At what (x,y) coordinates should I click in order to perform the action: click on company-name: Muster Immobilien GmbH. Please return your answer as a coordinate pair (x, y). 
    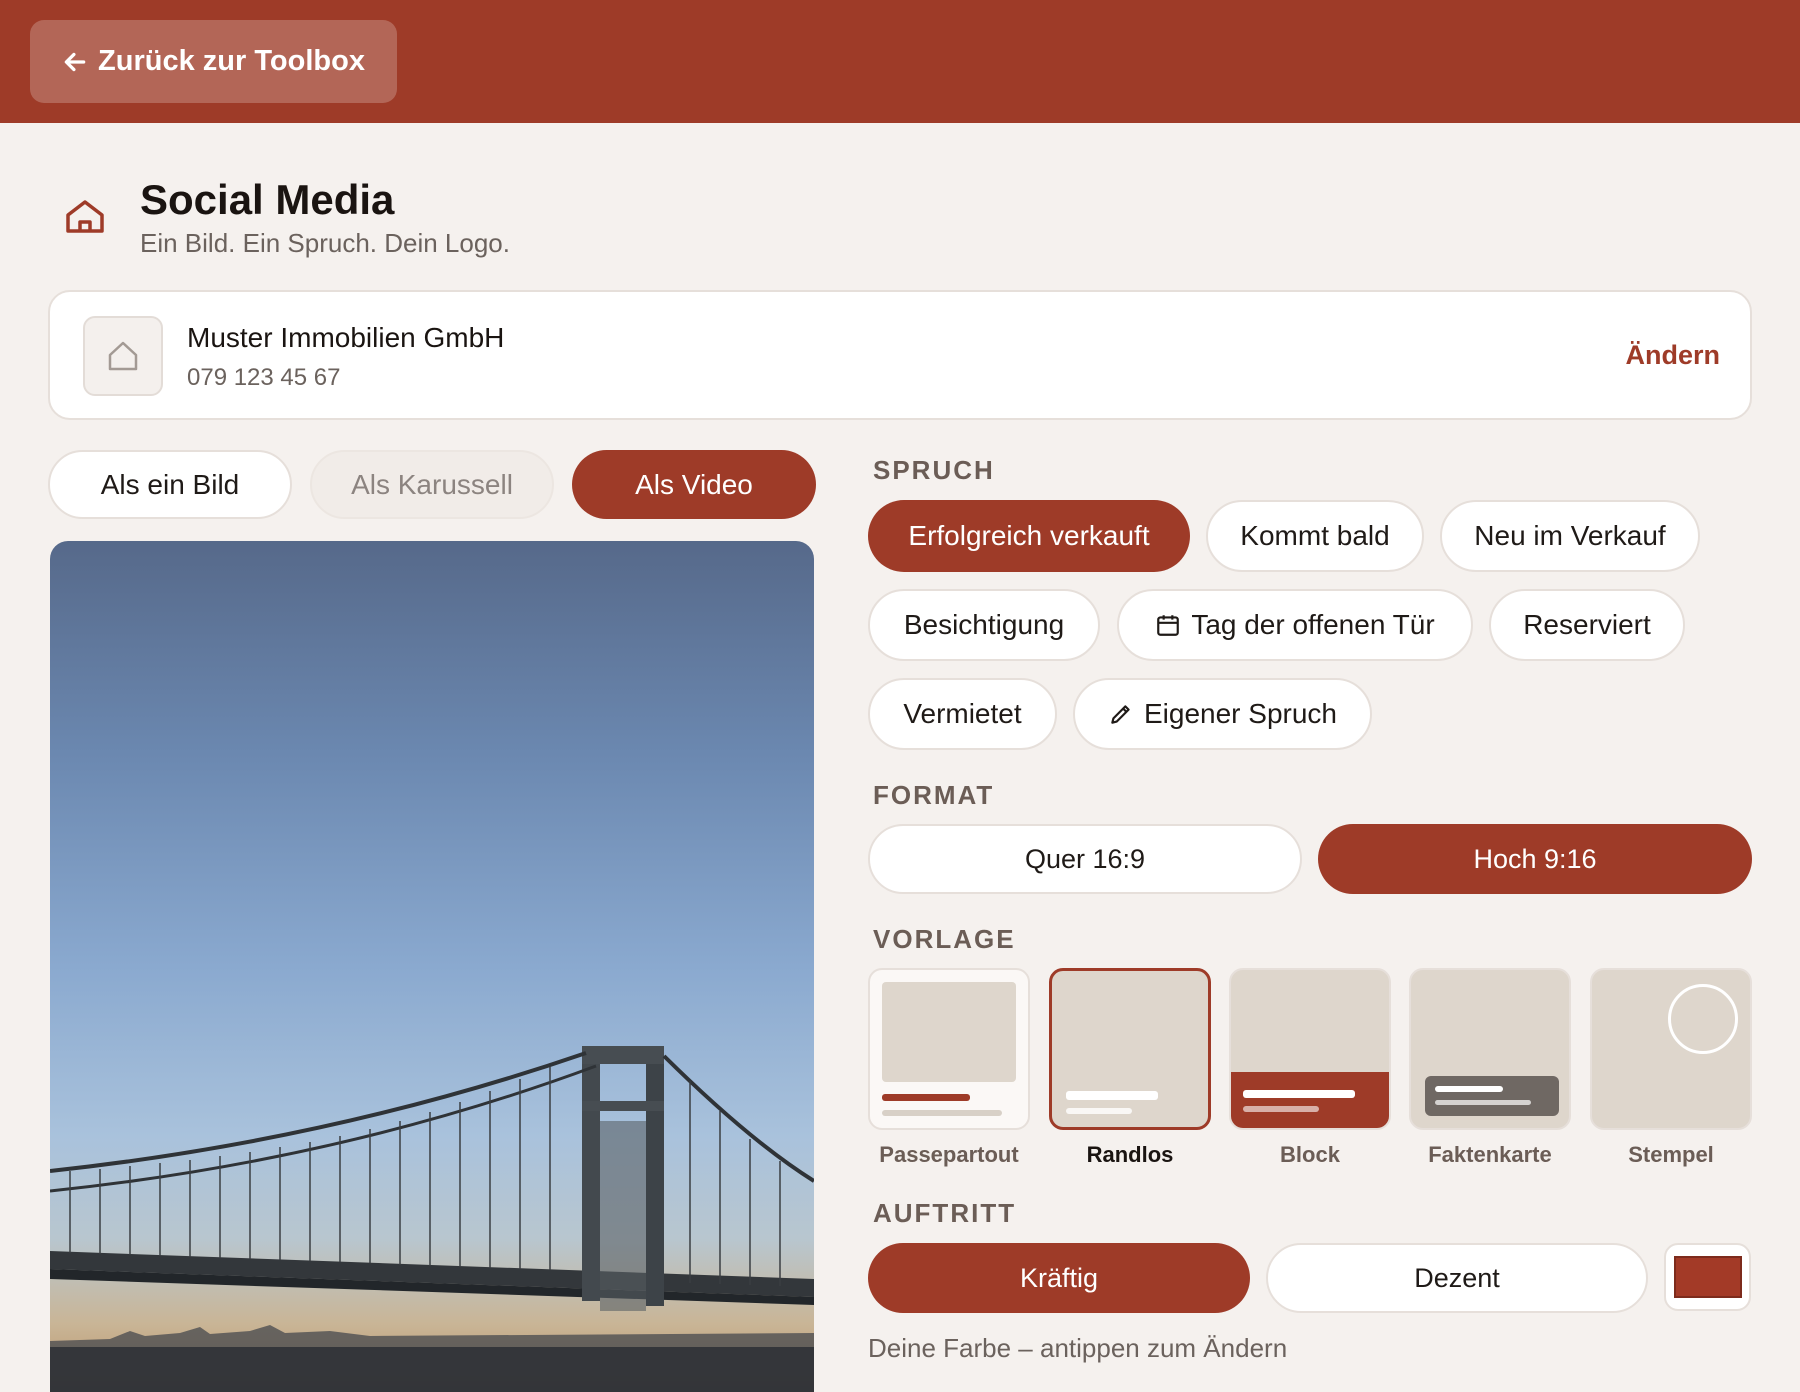
    Looking at the image, I should click on (346, 337).